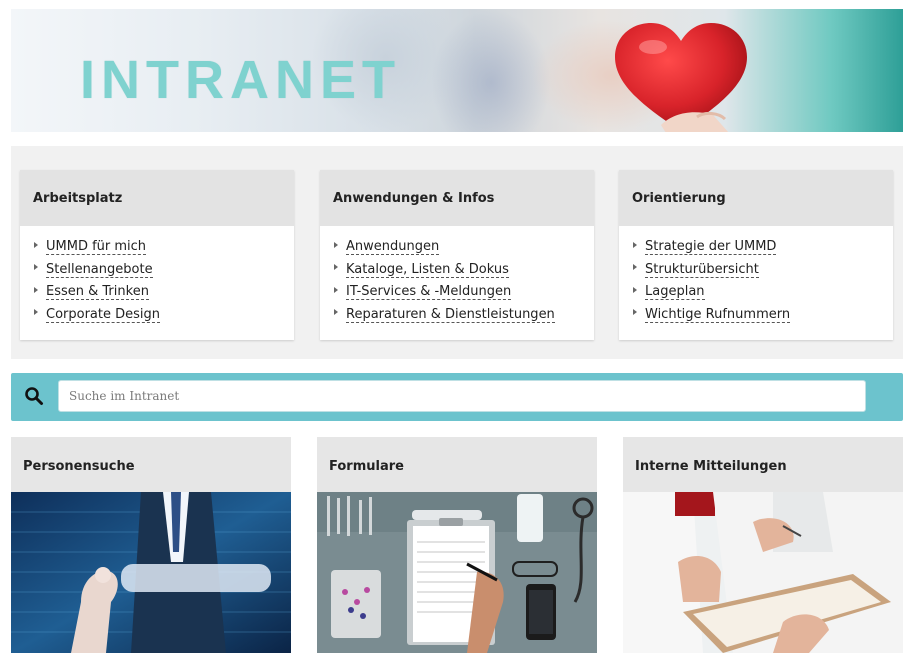  I want to click on link: Essen & Trinken, so click(97, 292).